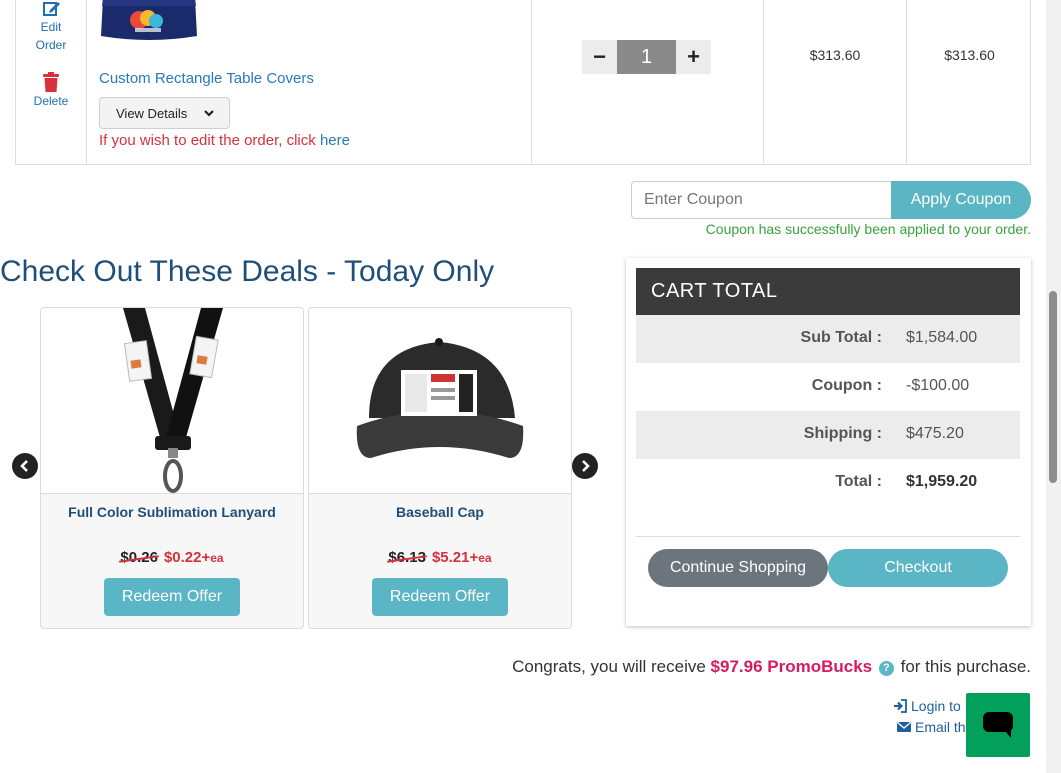 The height and width of the screenshot is (773, 1061). I want to click on unit-price: $313.60, so click(835, 55).